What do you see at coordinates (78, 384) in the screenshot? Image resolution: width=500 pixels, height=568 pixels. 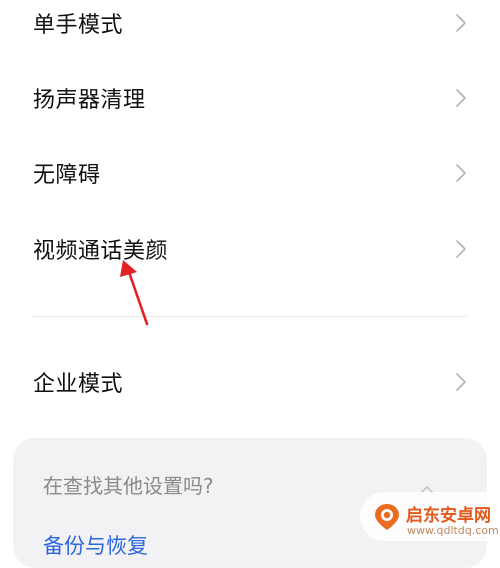 I see `settings-item-label: 企业模式` at bounding box center [78, 384].